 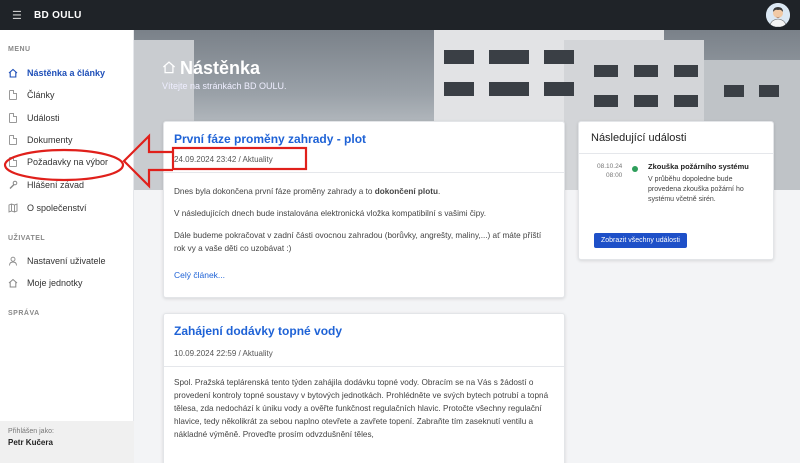 What do you see at coordinates (57, 207) in the screenshot?
I see `sidebar-item-label: O společenství` at bounding box center [57, 207].